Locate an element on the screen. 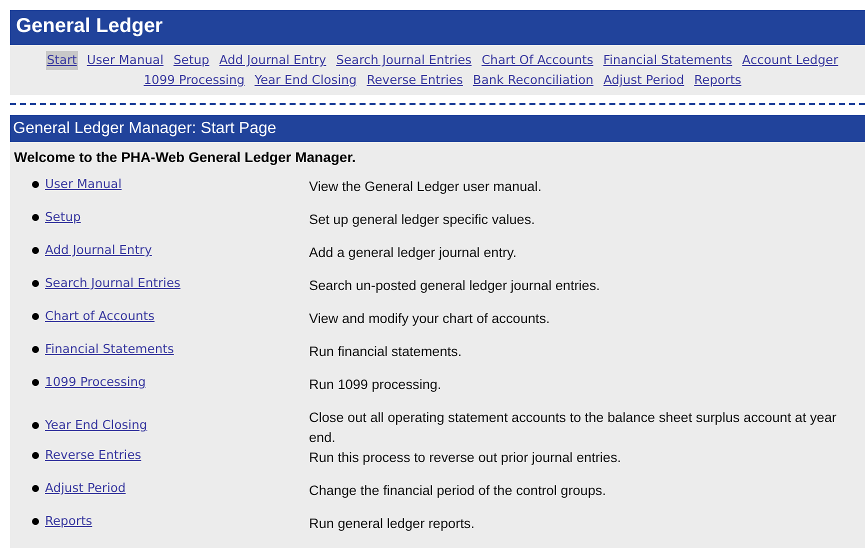  section-title: General Ledger Manager: Start Page is located at coordinates (437, 128).